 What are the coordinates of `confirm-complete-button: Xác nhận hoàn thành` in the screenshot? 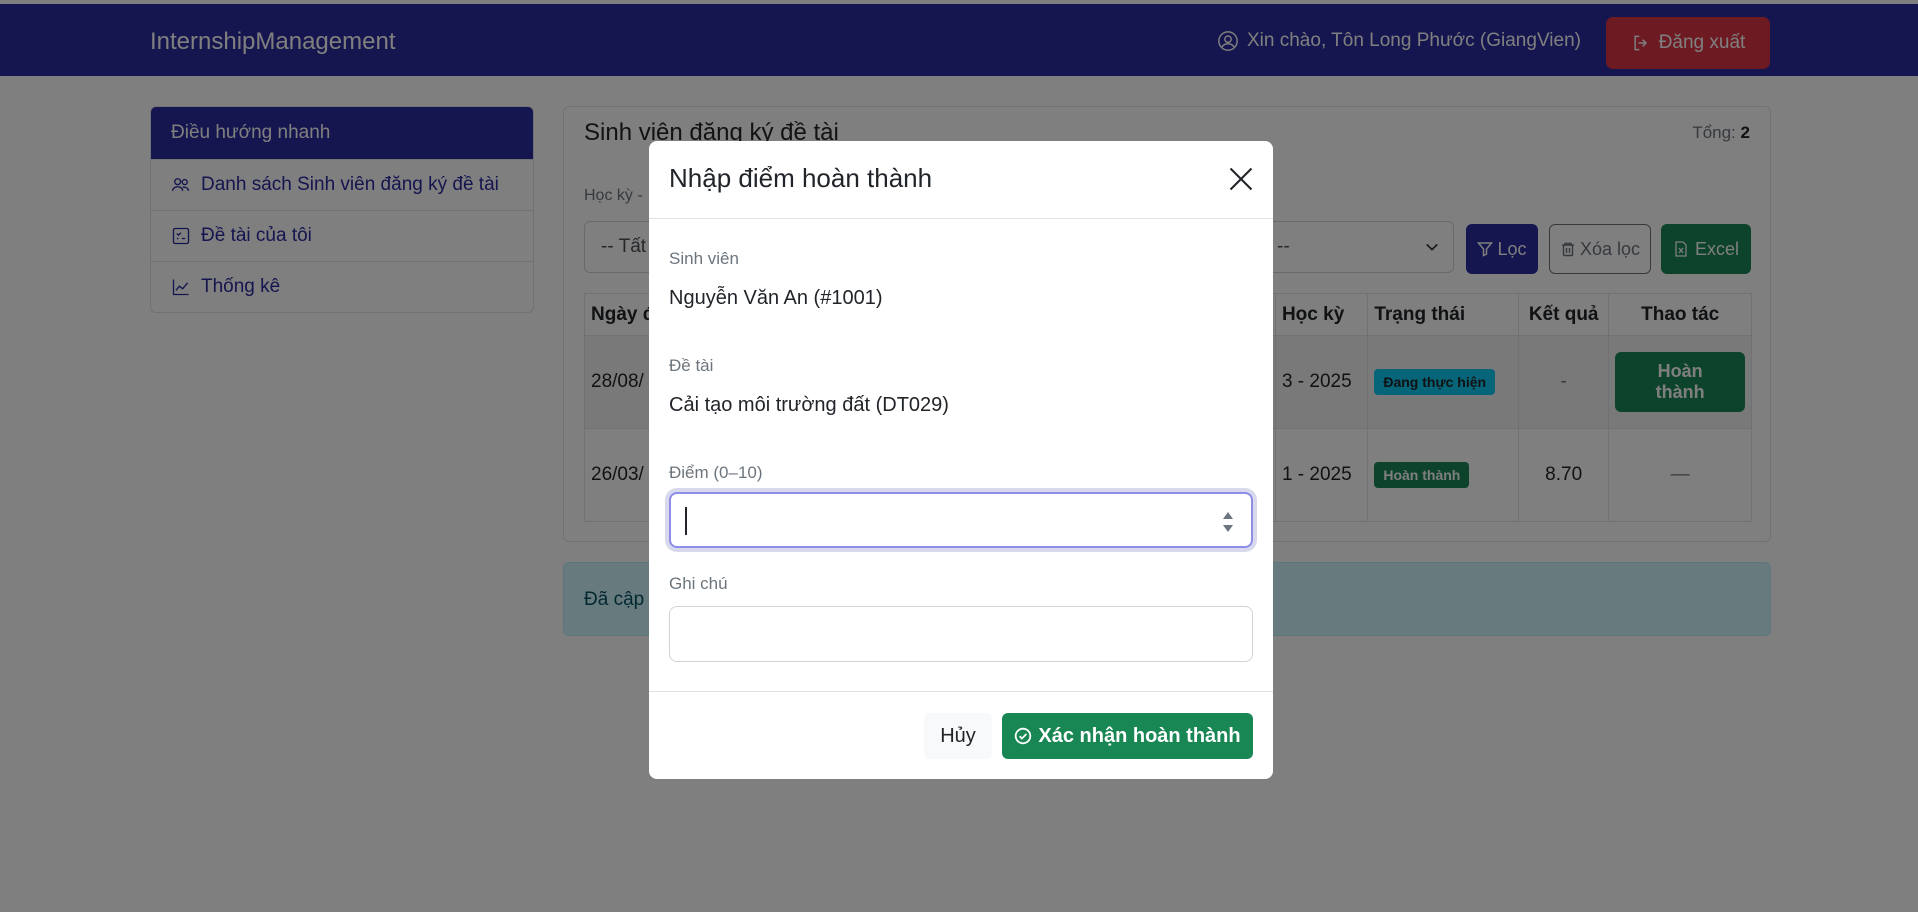 It's located at (1127, 736).